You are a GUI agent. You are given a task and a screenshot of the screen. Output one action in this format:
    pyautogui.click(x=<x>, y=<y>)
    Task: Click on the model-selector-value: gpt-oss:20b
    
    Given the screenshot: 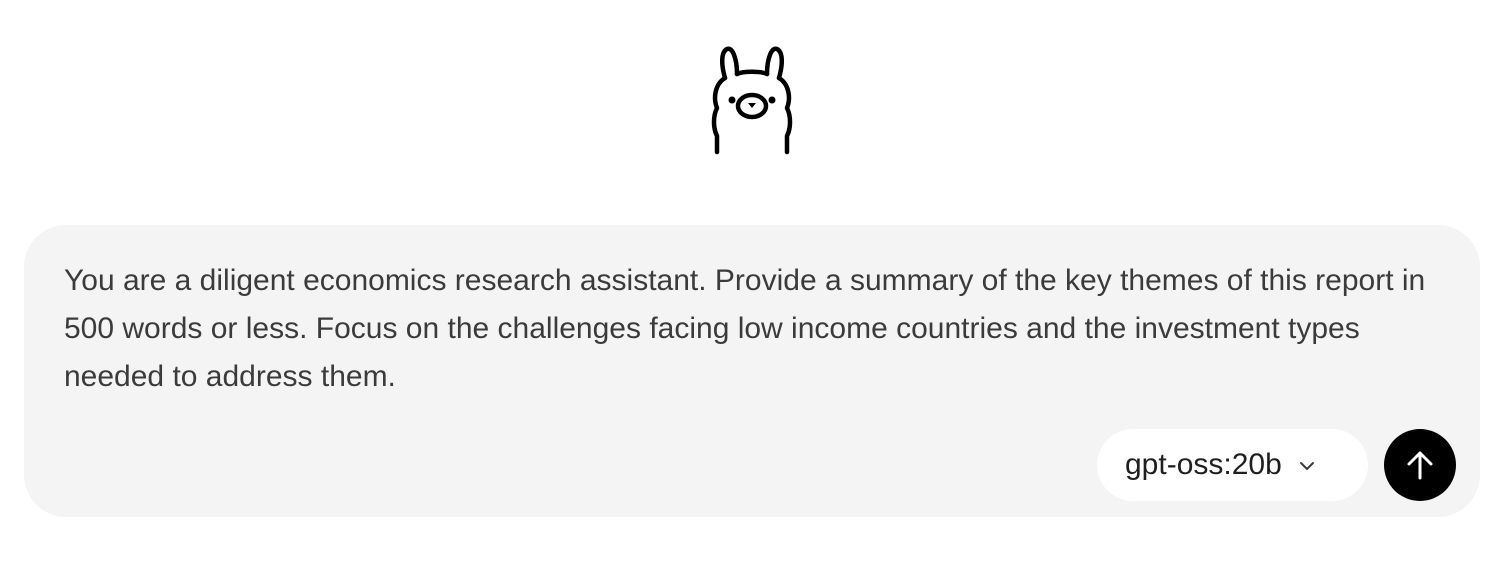 What is the action you would take?
    pyautogui.click(x=1203, y=464)
    